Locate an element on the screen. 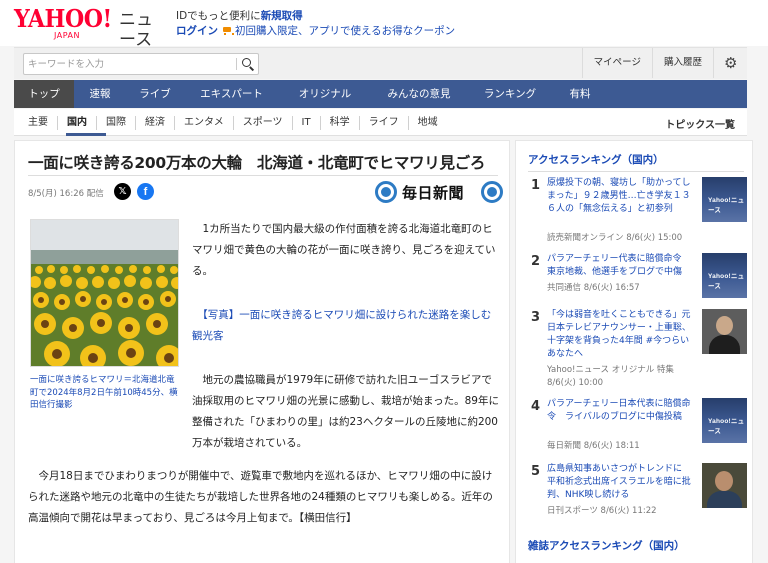 Image resolution: width=768 pixels, height=563 pixels. main-nav-paid: 有料 is located at coordinates (580, 94).